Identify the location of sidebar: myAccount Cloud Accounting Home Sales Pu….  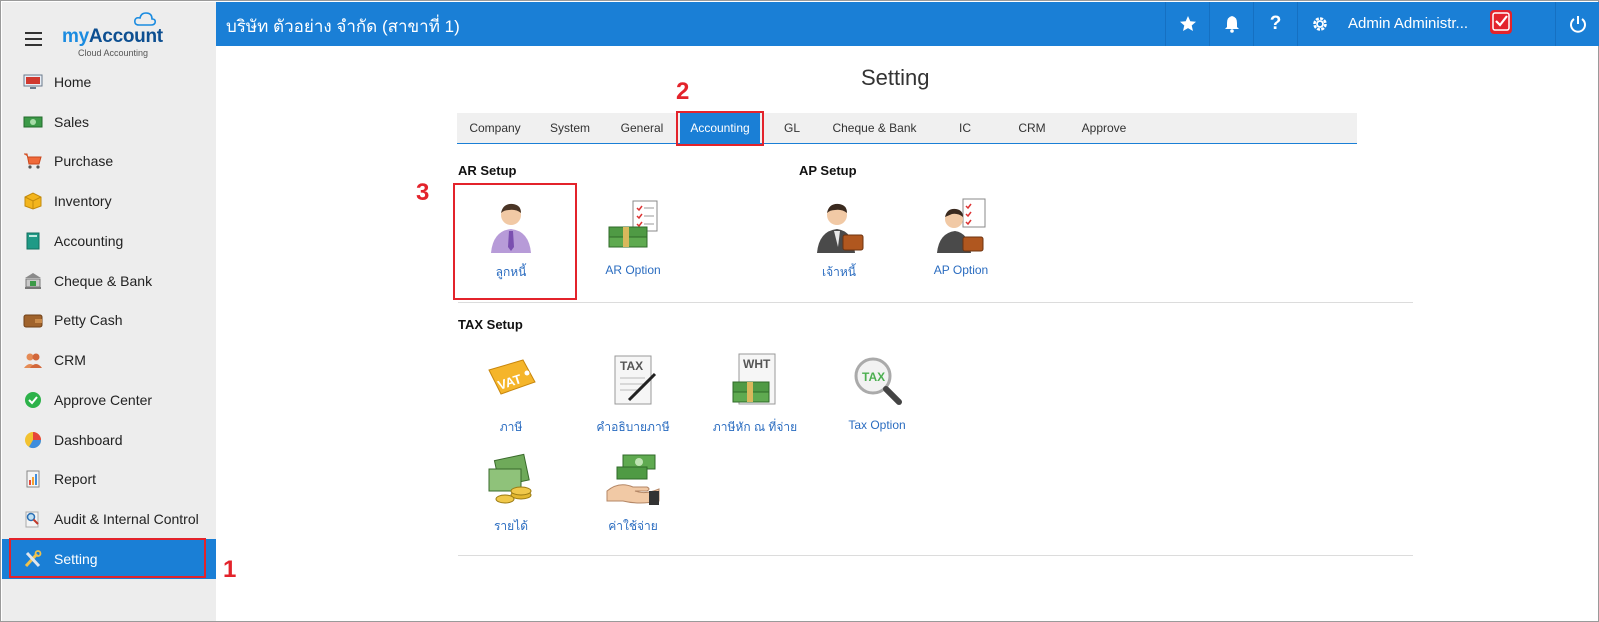
(109, 311).